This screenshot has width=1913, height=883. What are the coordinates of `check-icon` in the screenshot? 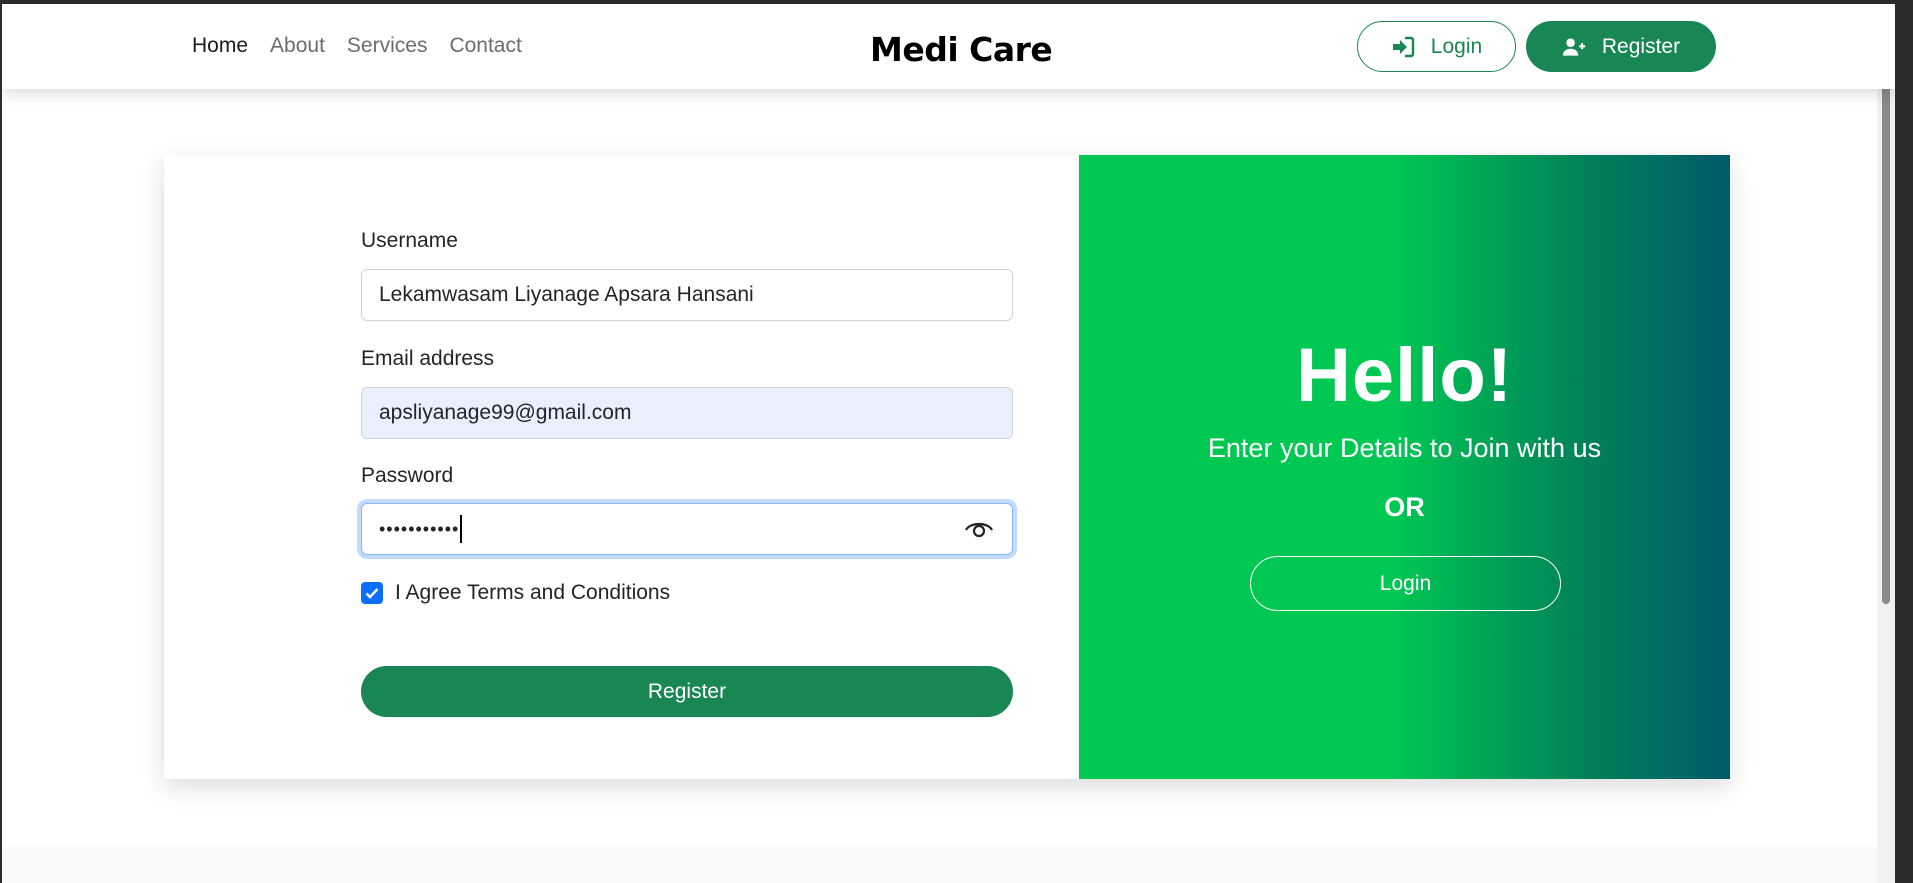 It's located at (372, 593).